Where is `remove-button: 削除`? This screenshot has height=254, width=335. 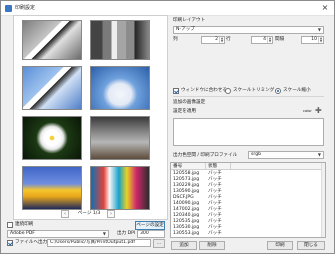
remove-button: 削除 is located at coordinates (212, 245).